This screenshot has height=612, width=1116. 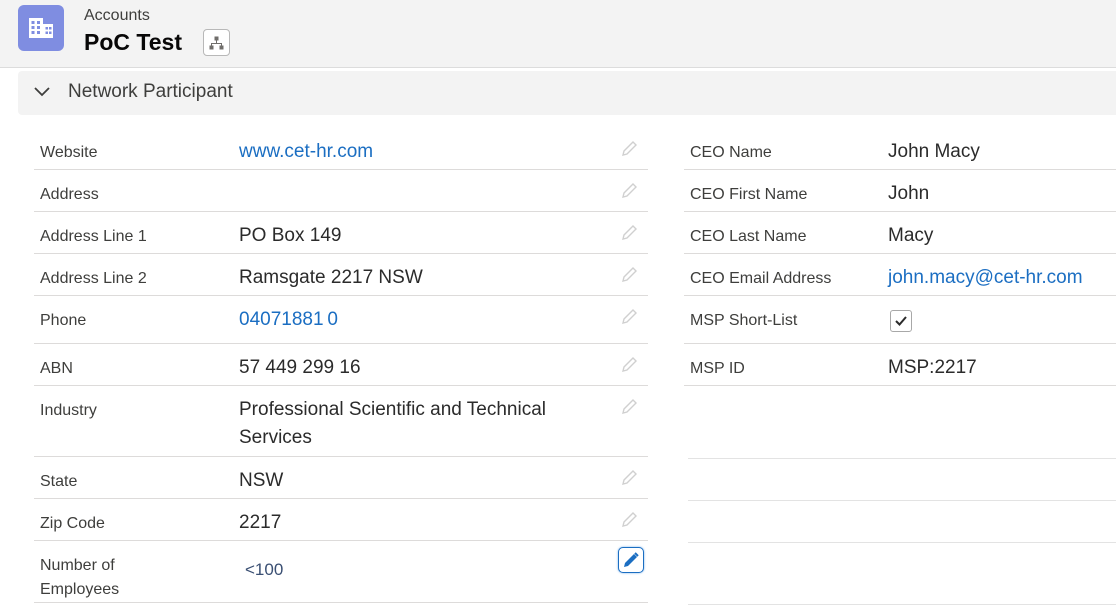 I want to click on msp-short-list-checkbox, so click(x=901, y=321).